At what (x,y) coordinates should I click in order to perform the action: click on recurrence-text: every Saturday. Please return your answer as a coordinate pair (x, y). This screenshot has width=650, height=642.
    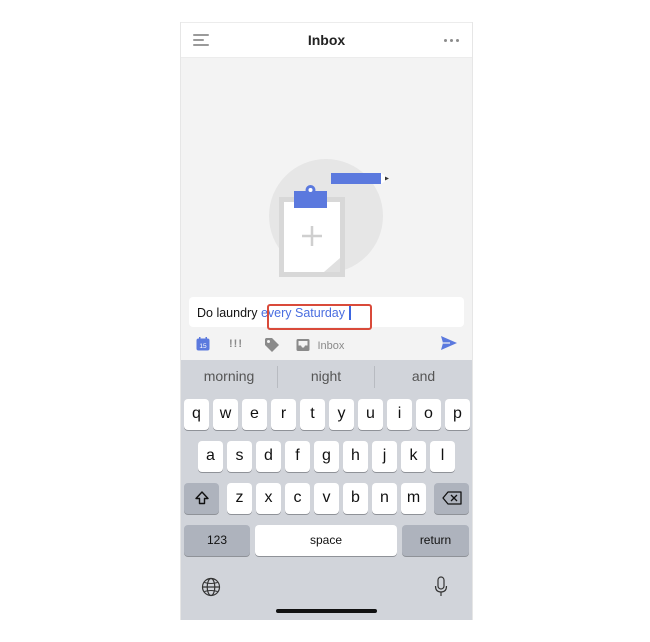
    Looking at the image, I should click on (303, 313).